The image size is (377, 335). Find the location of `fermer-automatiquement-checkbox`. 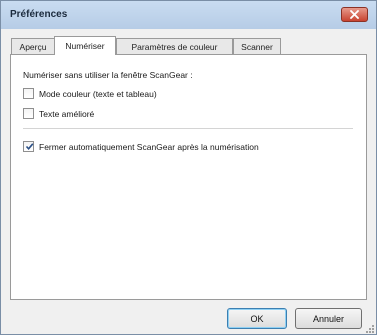

fermer-automatiquement-checkbox is located at coordinates (28, 146).